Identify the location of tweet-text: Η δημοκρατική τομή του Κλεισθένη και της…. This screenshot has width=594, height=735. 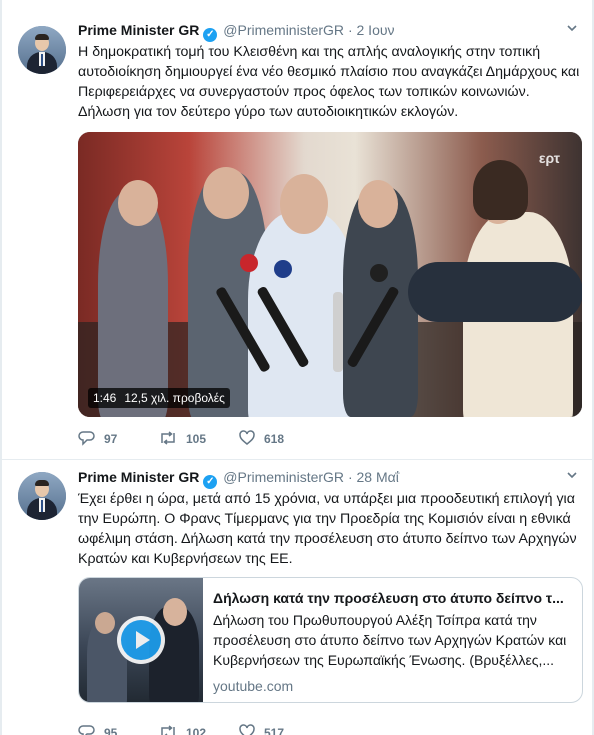
(329, 82).